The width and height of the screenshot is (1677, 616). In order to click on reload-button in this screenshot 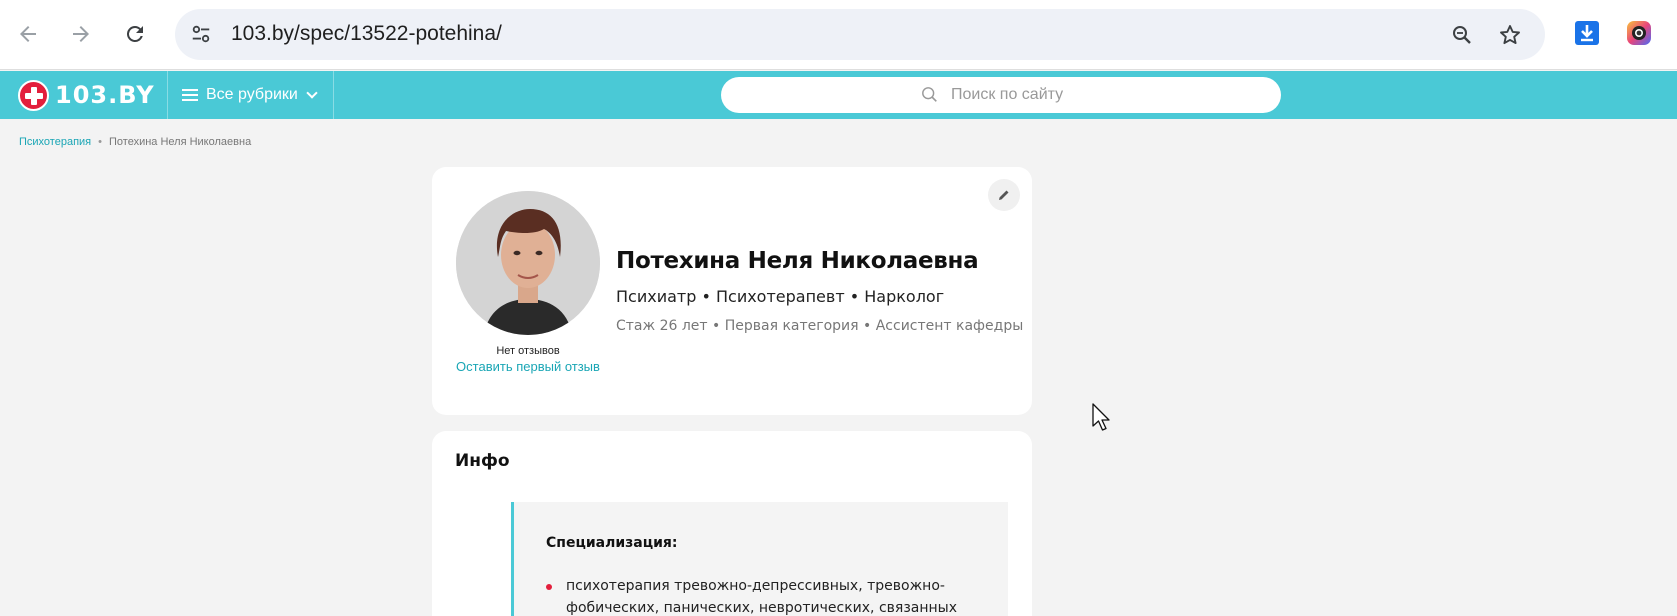, I will do `click(135, 34)`.